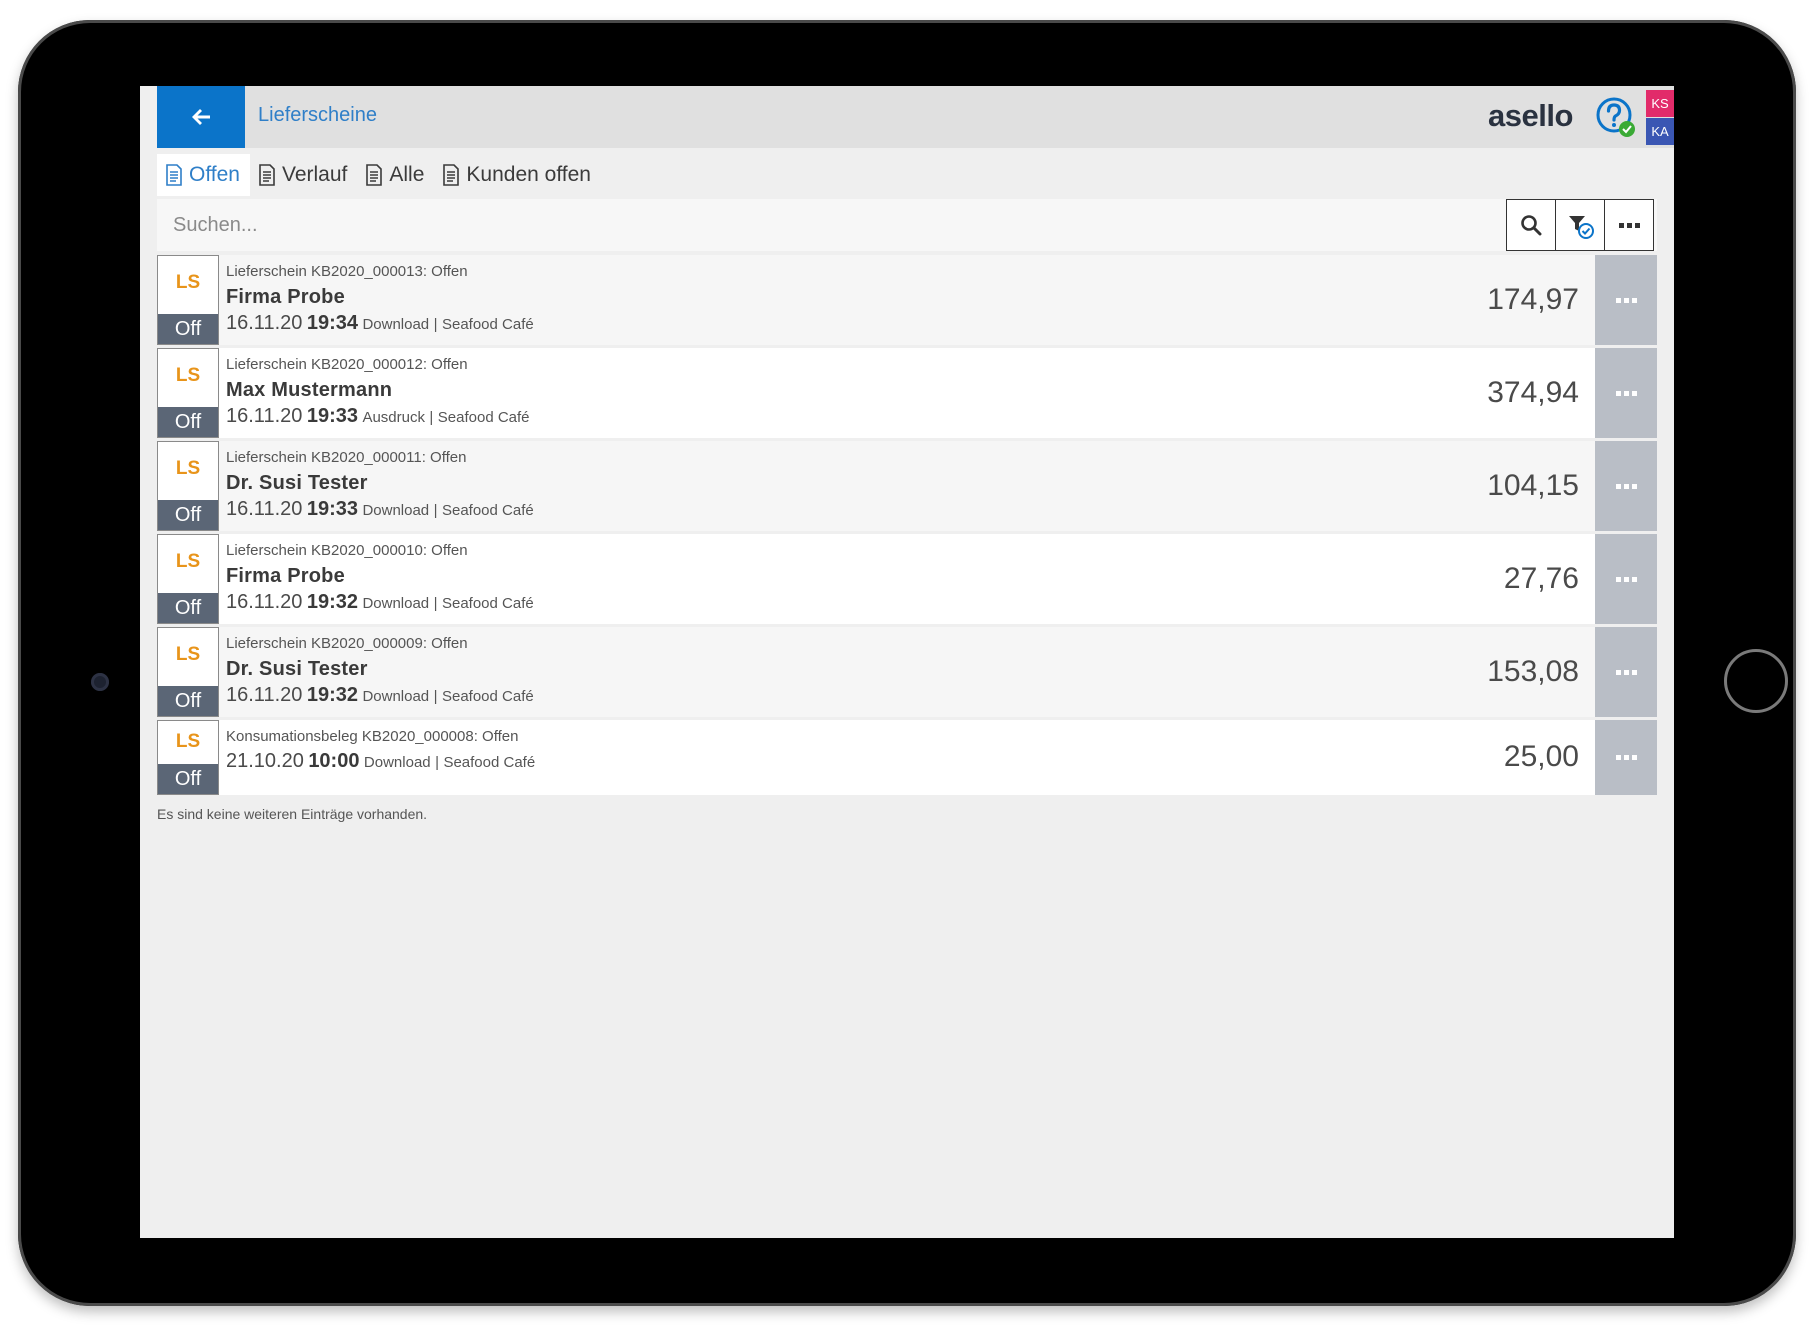  I want to click on item-meta: 21.10.20 10:00 Download | Seafood Café, so click(380, 762).